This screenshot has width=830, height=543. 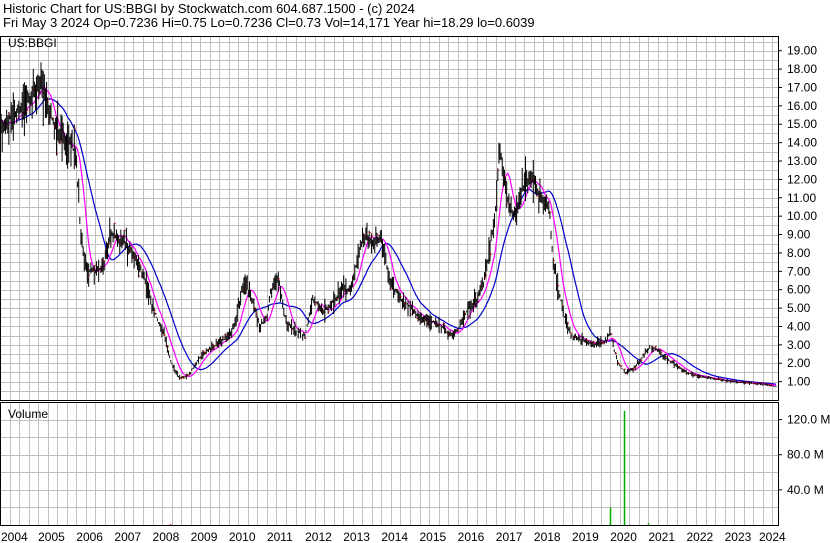 What do you see at coordinates (802, 216) in the screenshot?
I see `price-tick-label: 10.00` at bounding box center [802, 216].